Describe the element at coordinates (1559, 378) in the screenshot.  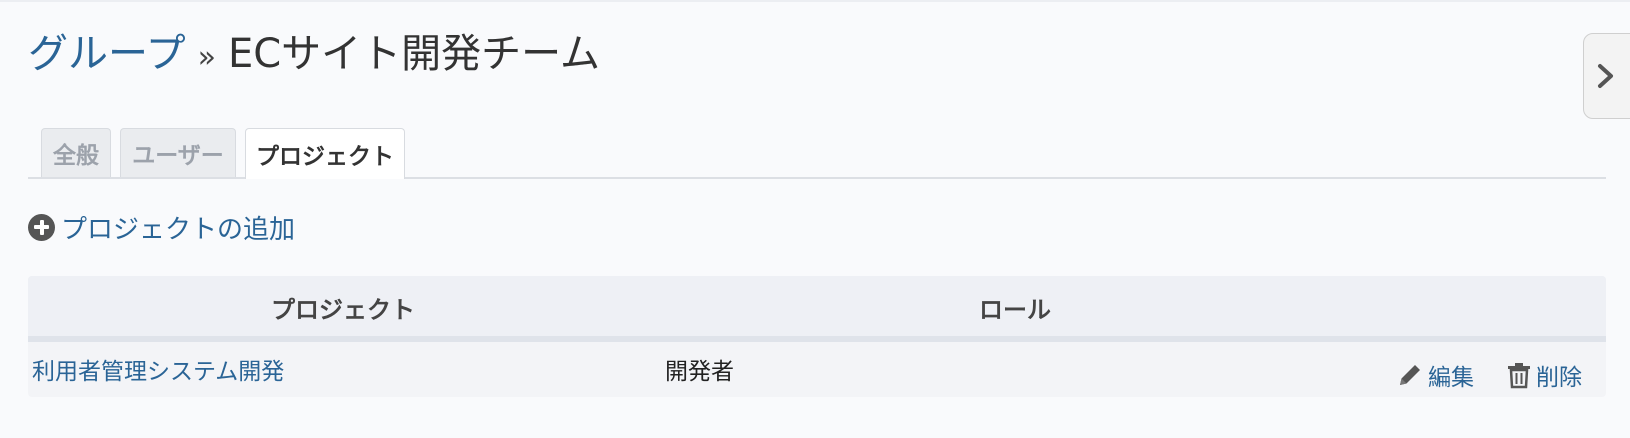
I see `delete-label: 削除` at that location.